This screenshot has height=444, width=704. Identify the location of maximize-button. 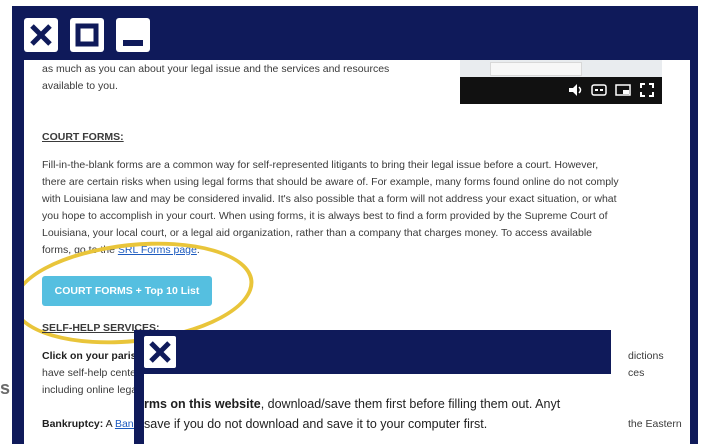
(87, 35).